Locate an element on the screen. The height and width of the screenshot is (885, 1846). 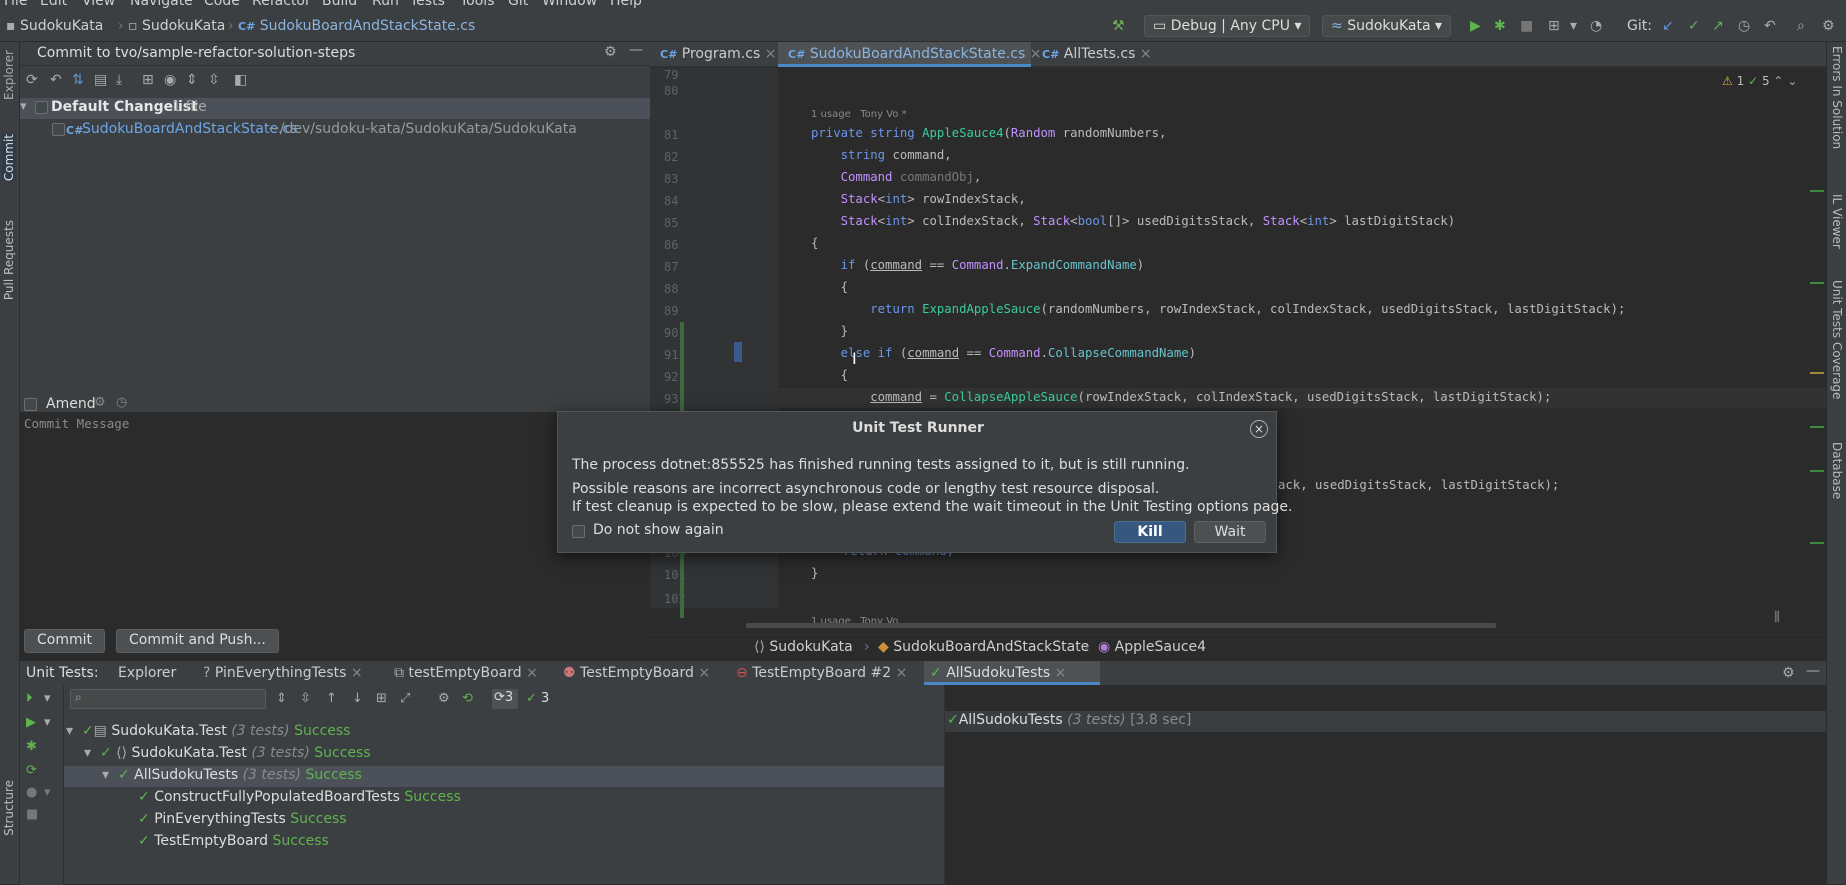
chevron-up-icon: ⌃ is located at coordinates (1778, 81).